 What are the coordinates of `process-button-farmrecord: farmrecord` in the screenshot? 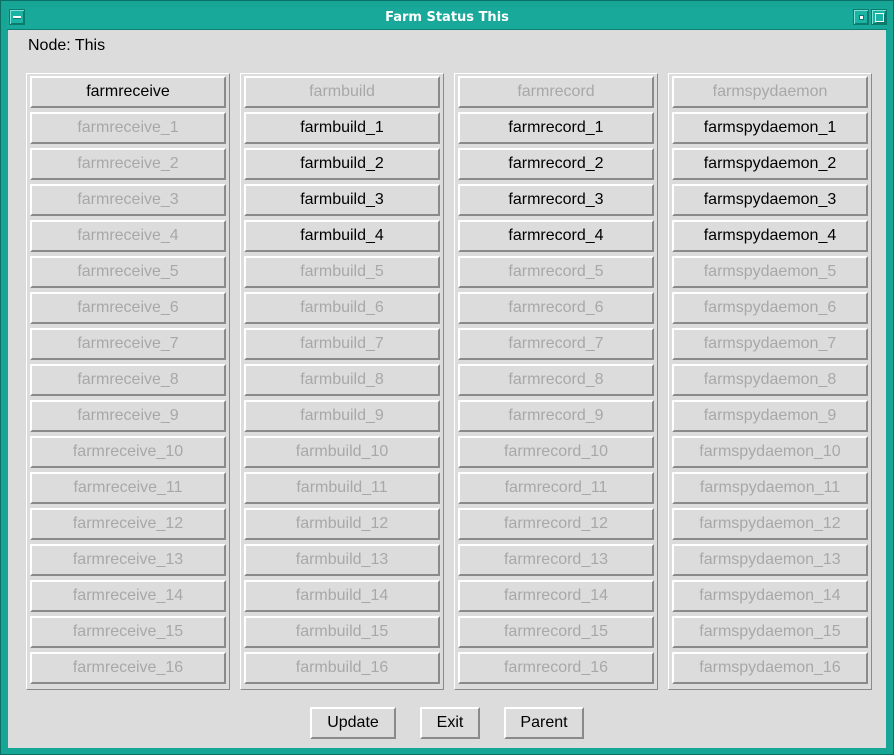 It's located at (556, 92).